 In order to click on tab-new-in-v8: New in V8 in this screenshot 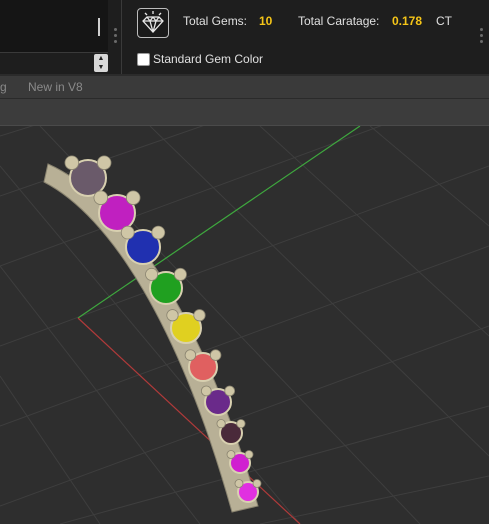, I will do `click(55, 87)`.